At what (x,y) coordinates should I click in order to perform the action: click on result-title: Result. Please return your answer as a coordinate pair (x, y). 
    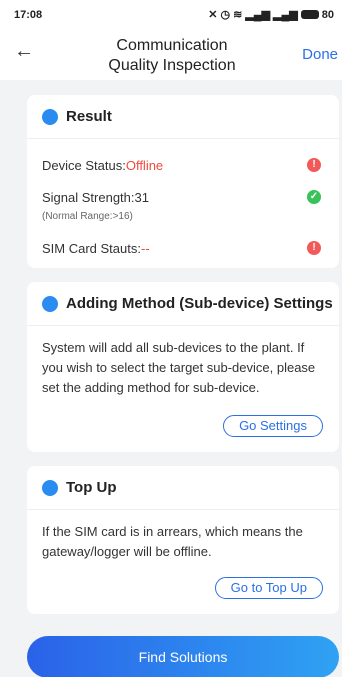
    Looking at the image, I should click on (89, 116).